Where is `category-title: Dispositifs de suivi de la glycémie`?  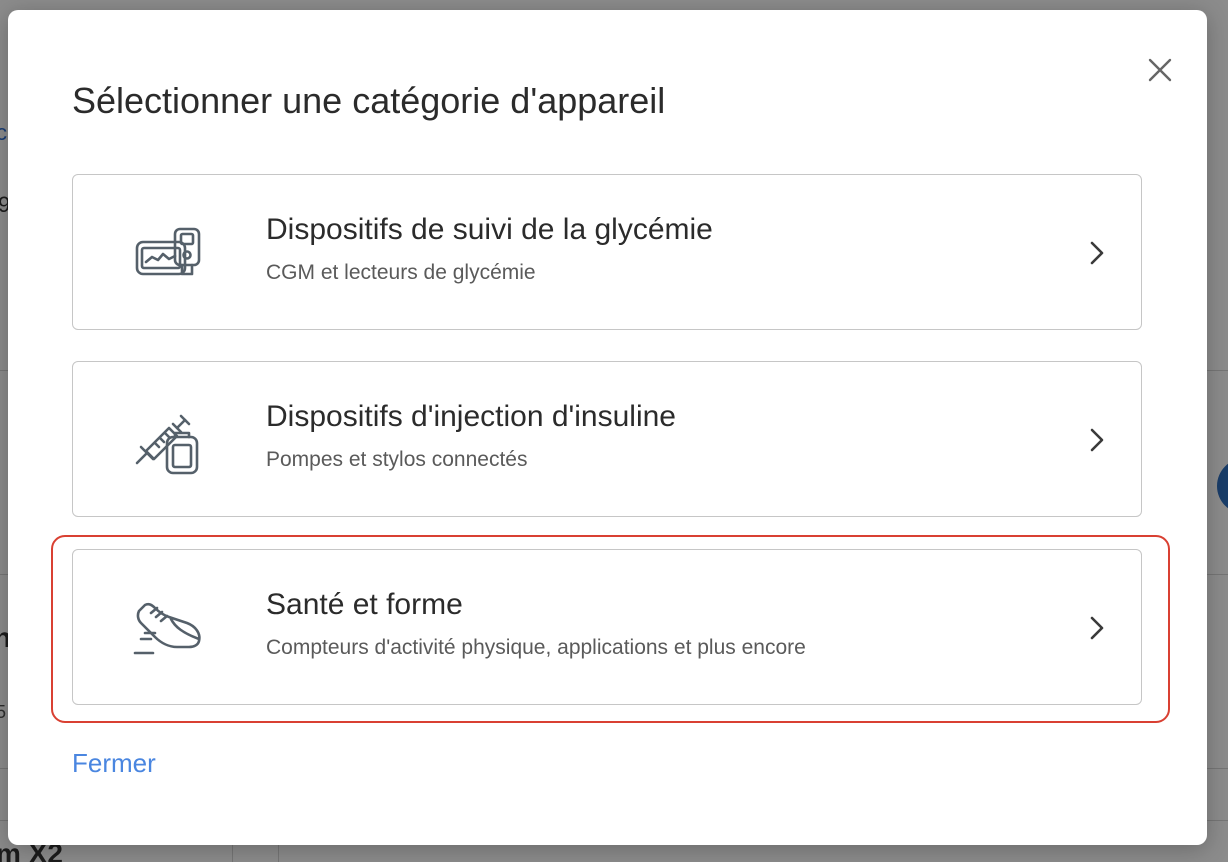 category-title: Dispositifs de suivi de la glycémie is located at coordinates (489, 229).